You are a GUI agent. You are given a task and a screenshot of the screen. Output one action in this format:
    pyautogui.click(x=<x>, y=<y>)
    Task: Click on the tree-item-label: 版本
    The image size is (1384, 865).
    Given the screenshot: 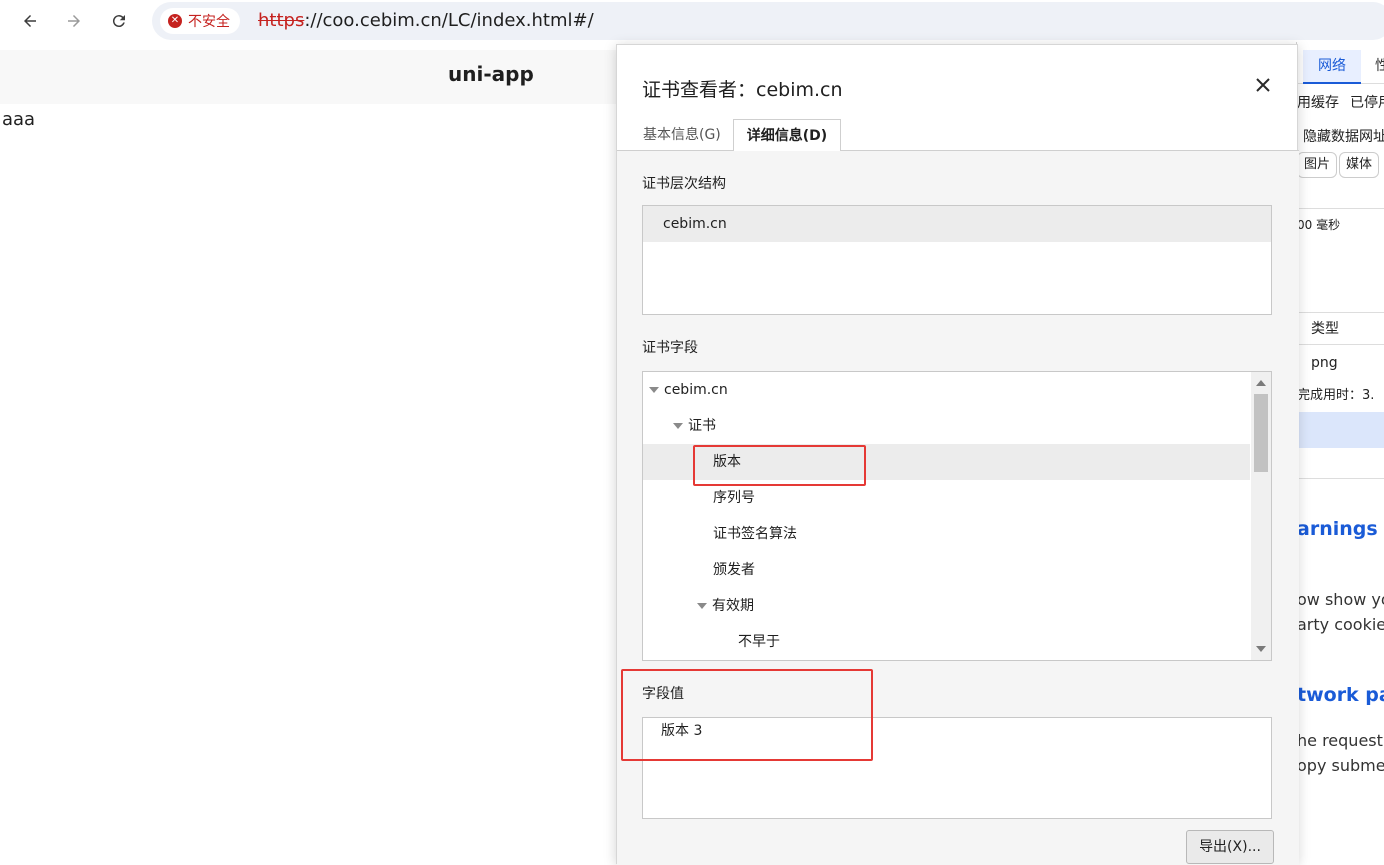 What is the action you would take?
    pyautogui.click(x=727, y=462)
    